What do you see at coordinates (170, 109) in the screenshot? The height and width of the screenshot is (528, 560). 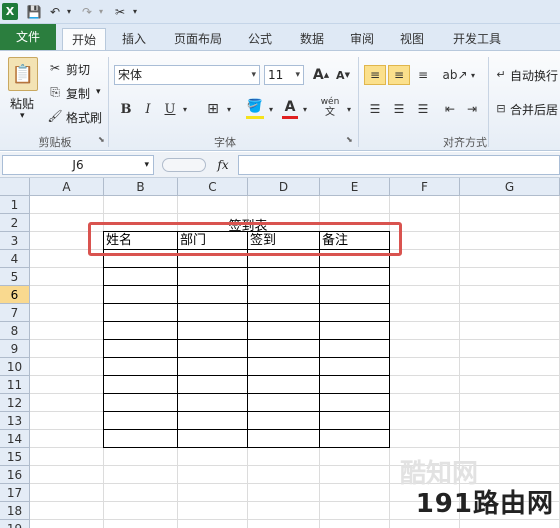 I see `underline-button: U` at bounding box center [170, 109].